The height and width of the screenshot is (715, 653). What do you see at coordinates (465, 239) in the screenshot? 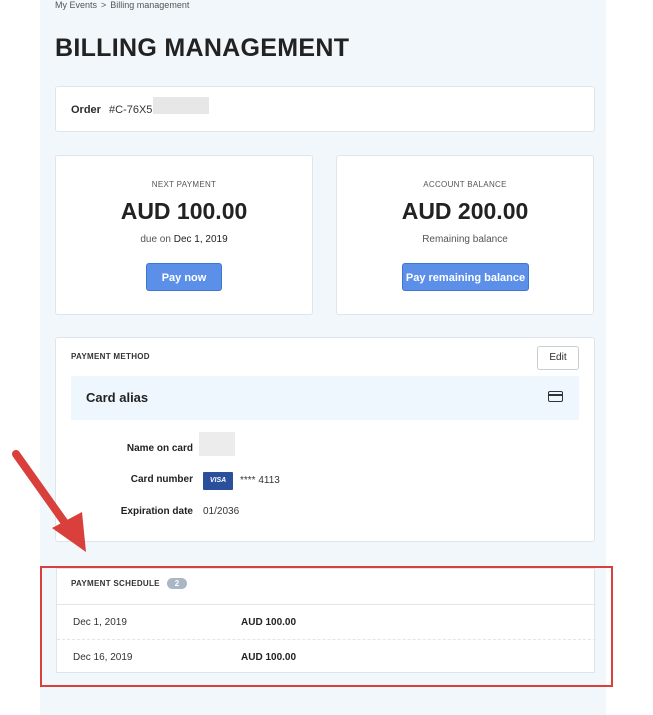
I see `remaining-balance-text: Remaining balance` at bounding box center [465, 239].